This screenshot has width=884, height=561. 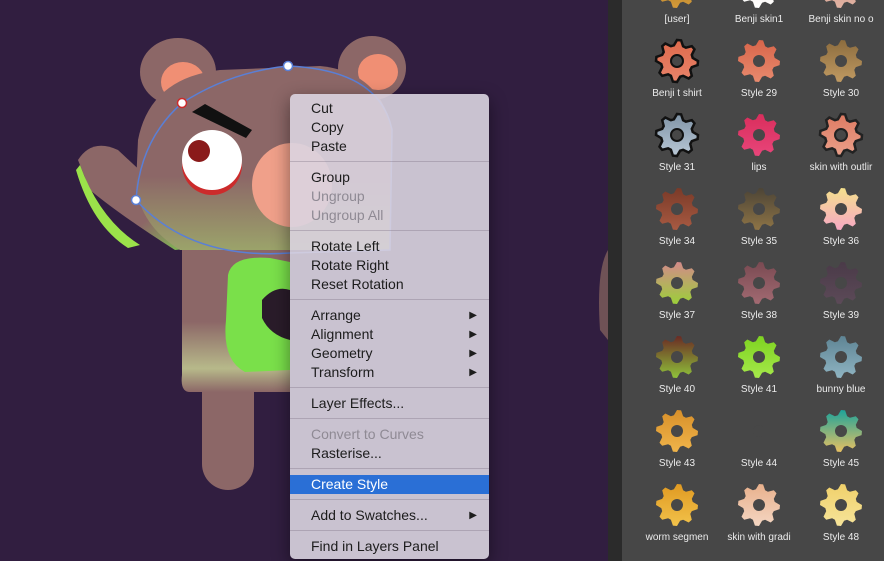 I want to click on menu-item-label: Transform, so click(x=343, y=372).